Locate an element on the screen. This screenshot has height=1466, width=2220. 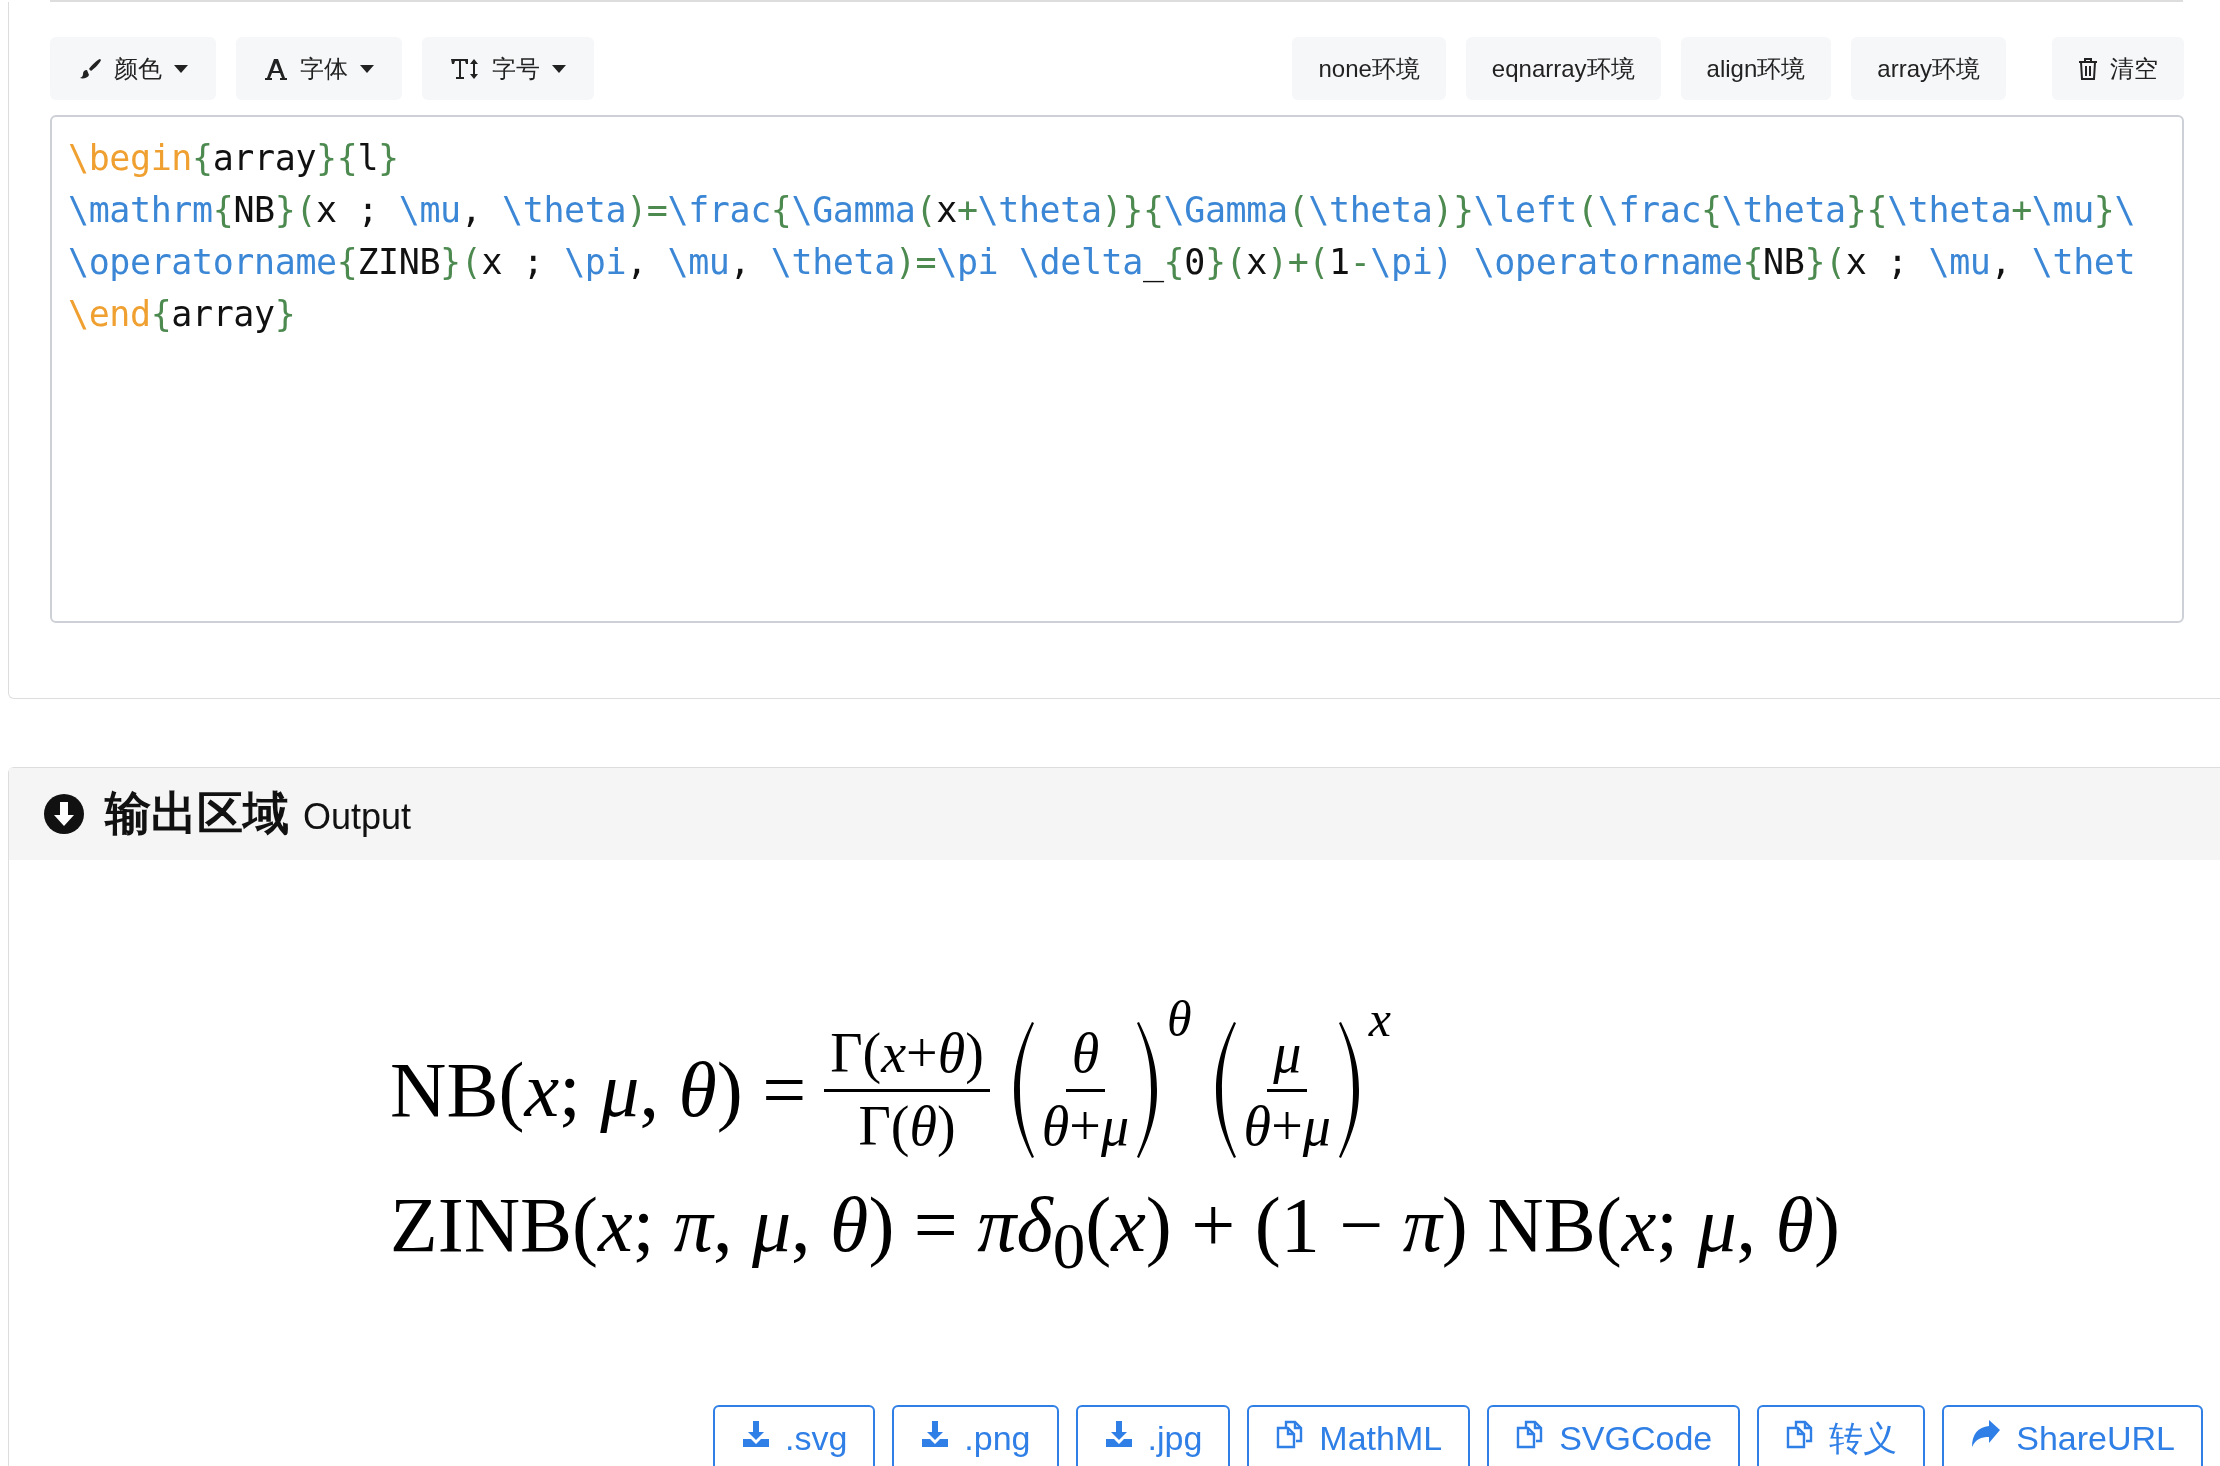
font-icon is located at coordinates (276, 68).